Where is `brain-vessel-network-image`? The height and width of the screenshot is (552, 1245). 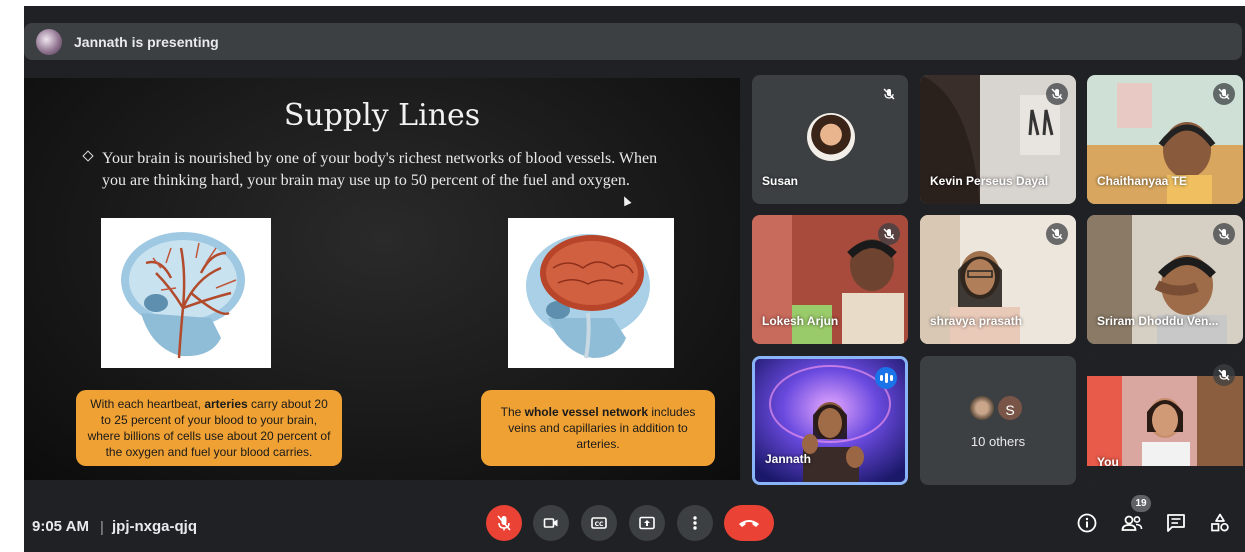 brain-vessel-network-image is located at coordinates (591, 293).